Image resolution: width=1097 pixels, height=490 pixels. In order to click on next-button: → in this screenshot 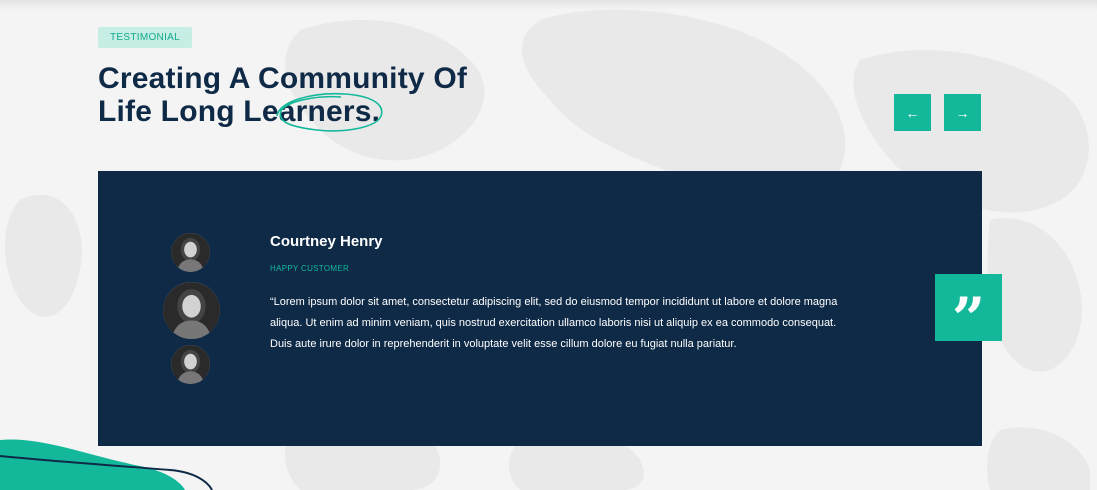, I will do `click(962, 112)`.